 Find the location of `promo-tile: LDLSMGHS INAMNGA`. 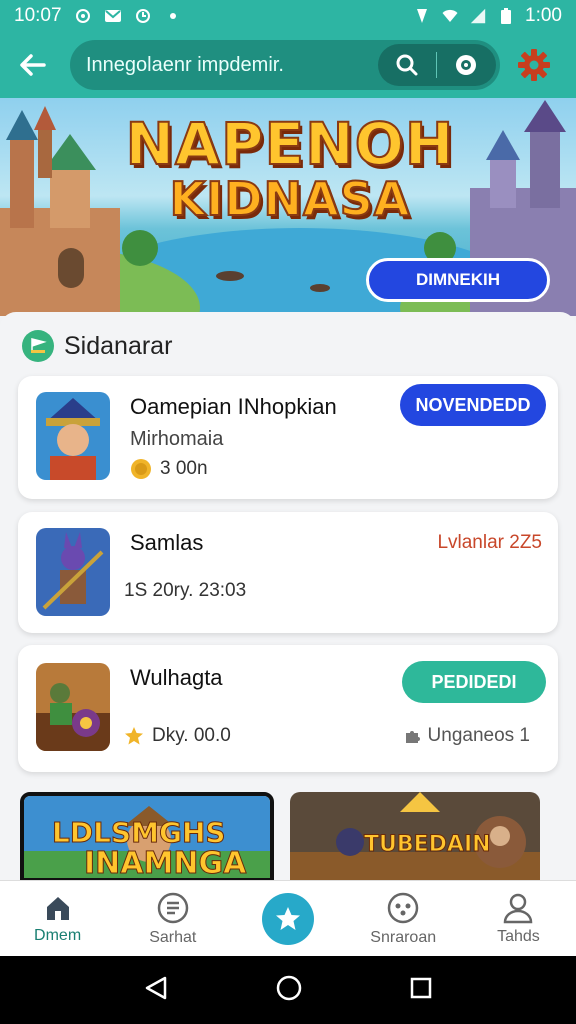

promo-tile: LDLSMGHS INAMNGA is located at coordinates (147, 837).